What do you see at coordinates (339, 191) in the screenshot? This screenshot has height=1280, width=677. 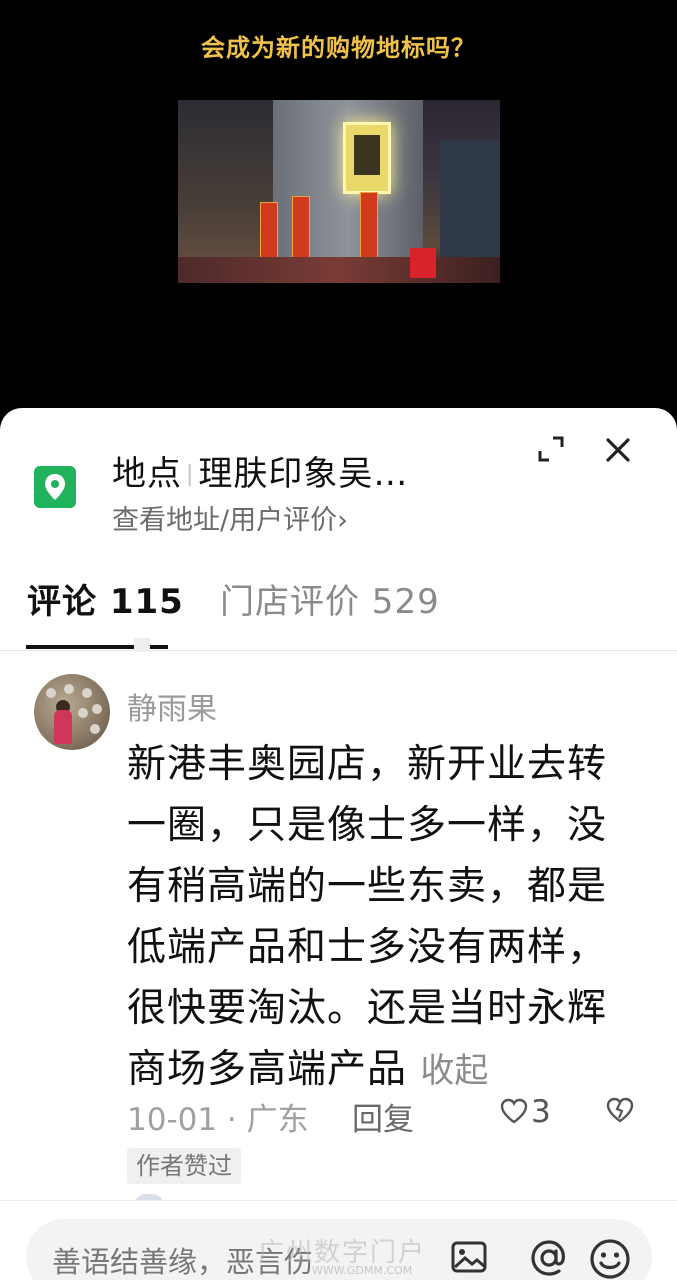 I see `video-frame-image` at bounding box center [339, 191].